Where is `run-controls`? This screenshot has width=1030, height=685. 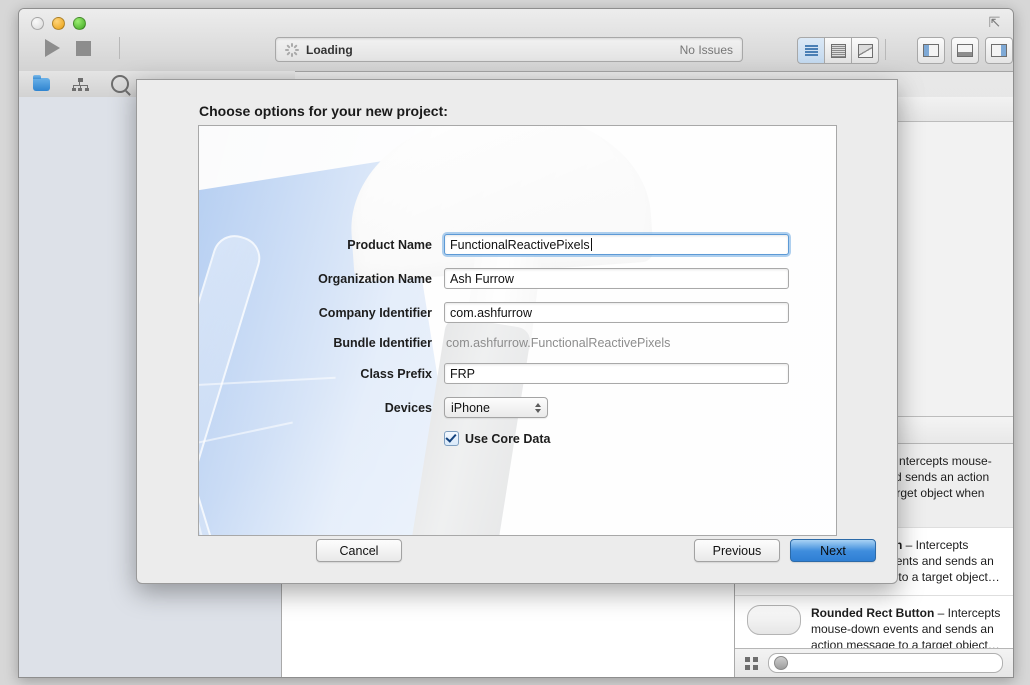
run-controls is located at coordinates (68, 48).